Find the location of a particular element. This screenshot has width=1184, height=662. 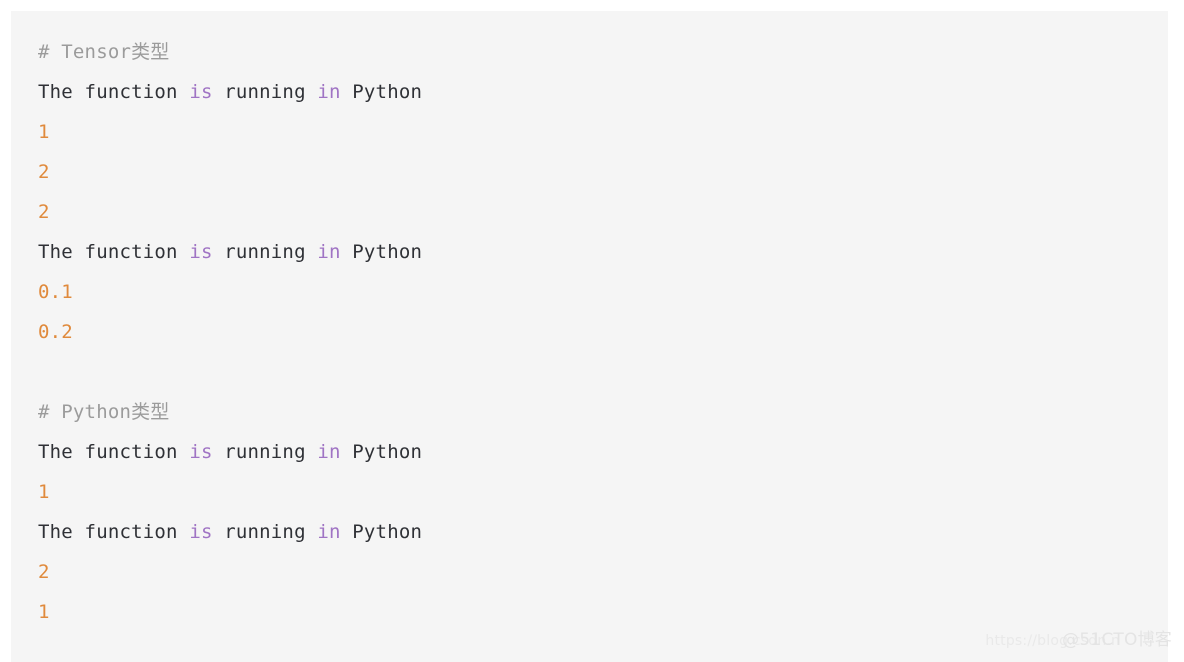

token-number: 0.2 is located at coordinates (55, 332).